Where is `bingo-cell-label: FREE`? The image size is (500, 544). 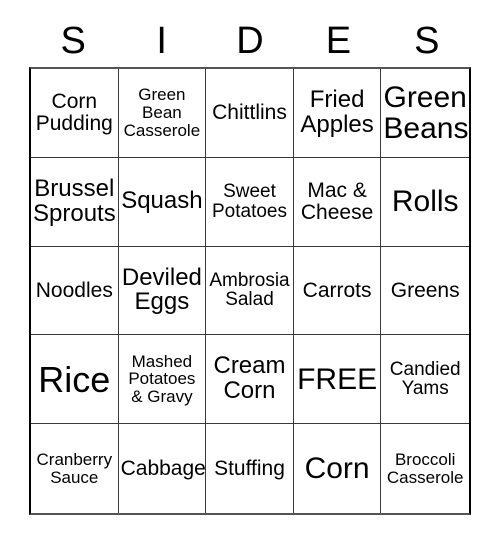 bingo-cell-label: FREE is located at coordinates (337, 379).